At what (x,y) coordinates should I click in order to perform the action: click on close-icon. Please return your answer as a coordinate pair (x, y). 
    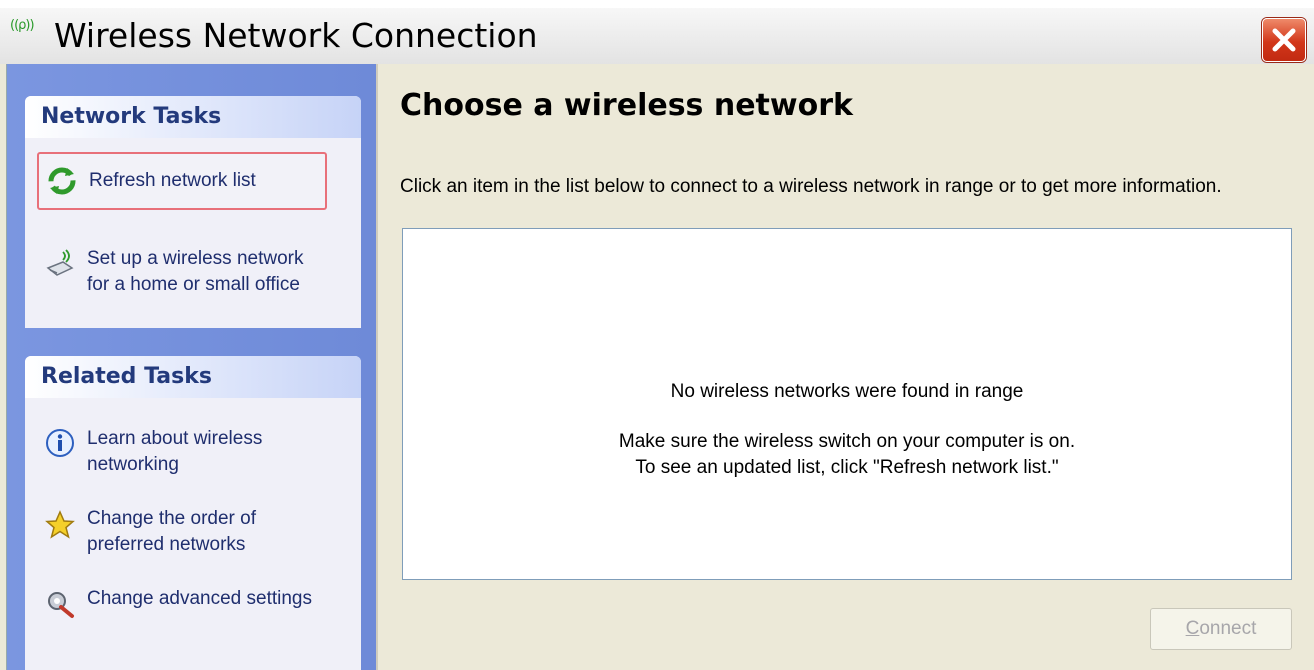
    Looking at the image, I should click on (1284, 40).